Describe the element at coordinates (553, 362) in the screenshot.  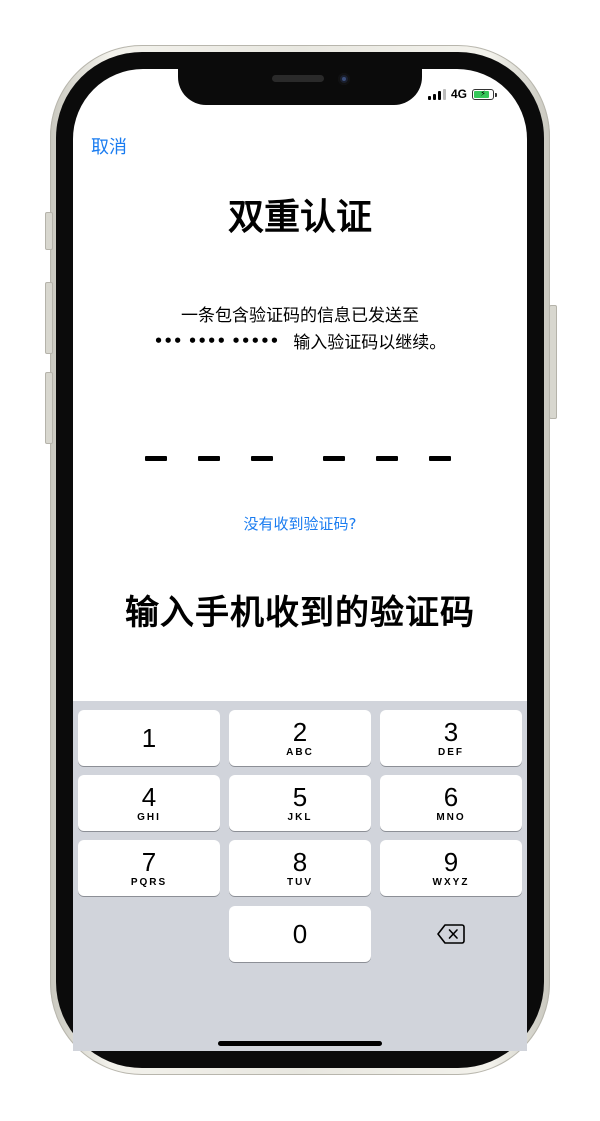
I see `power-button` at that location.